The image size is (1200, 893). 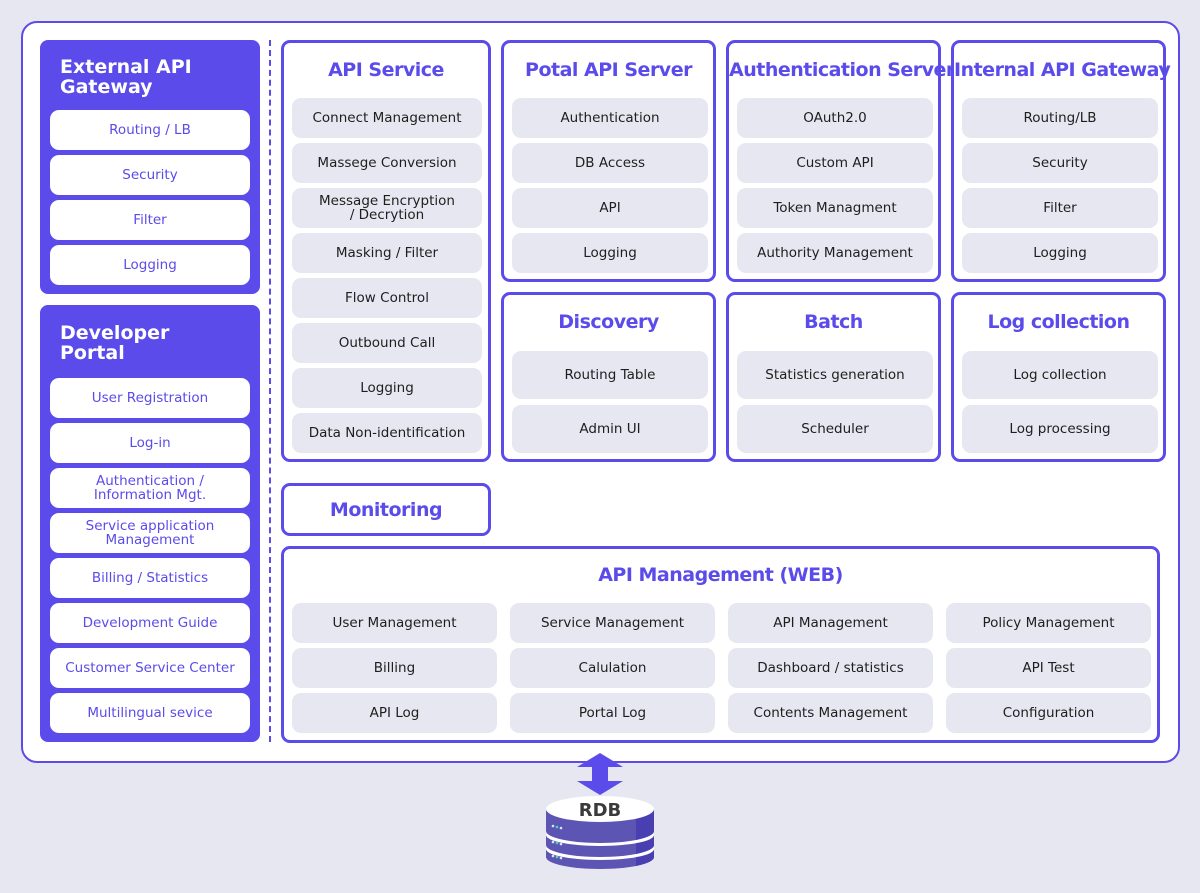 What do you see at coordinates (150, 713) in the screenshot?
I see `developer-portal-item: Multilingual sevice` at bounding box center [150, 713].